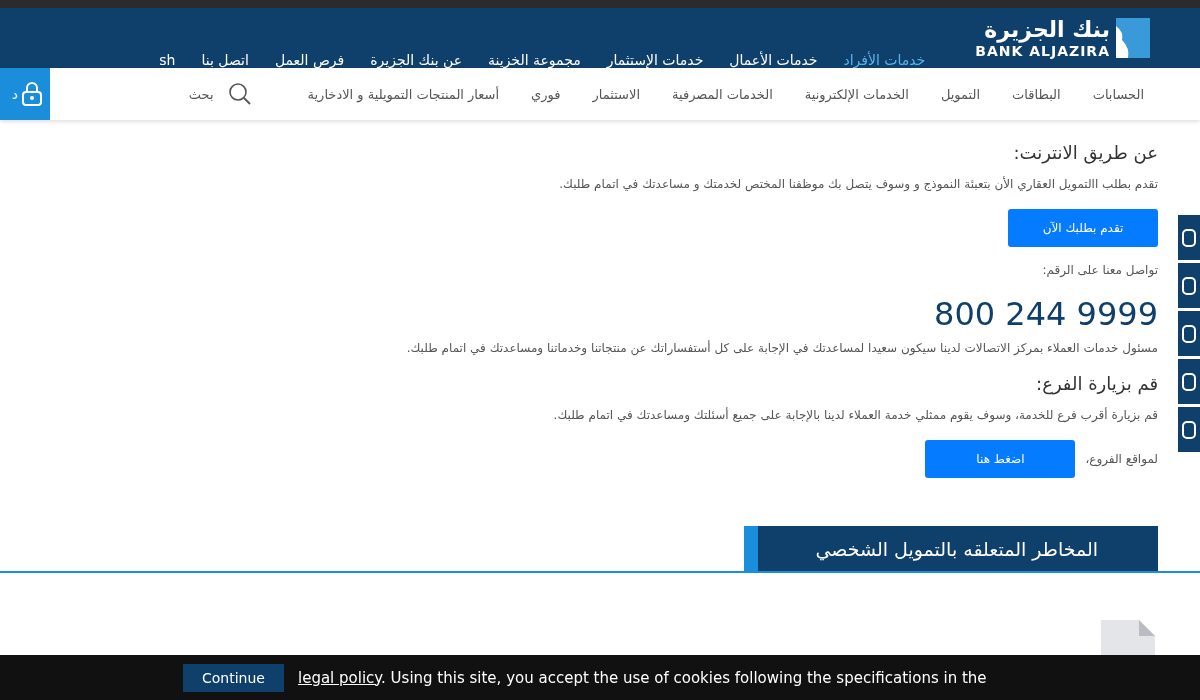  What do you see at coordinates (1121, 459) in the screenshot?
I see `branches-label: لمواقع الفروع،` at bounding box center [1121, 459].